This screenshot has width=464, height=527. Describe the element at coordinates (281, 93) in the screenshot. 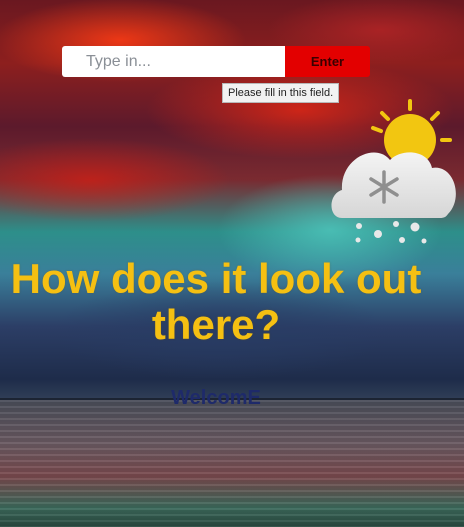

I see `validation-tooltip: Please fill in this field.` at that location.